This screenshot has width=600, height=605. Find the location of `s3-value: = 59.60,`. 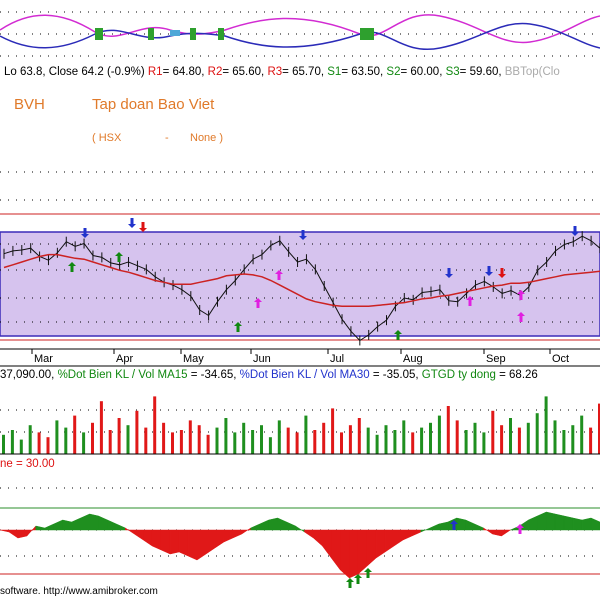

s3-value: = 59.60, is located at coordinates (480, 72).